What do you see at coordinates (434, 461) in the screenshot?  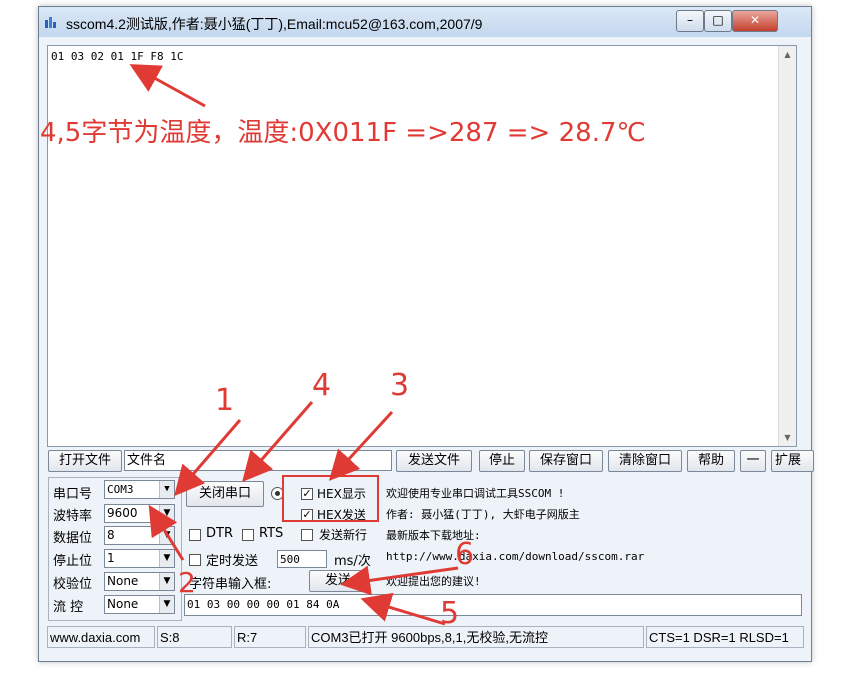 I see `send-file-button: 发送文件` at bounding box center [434, 461].